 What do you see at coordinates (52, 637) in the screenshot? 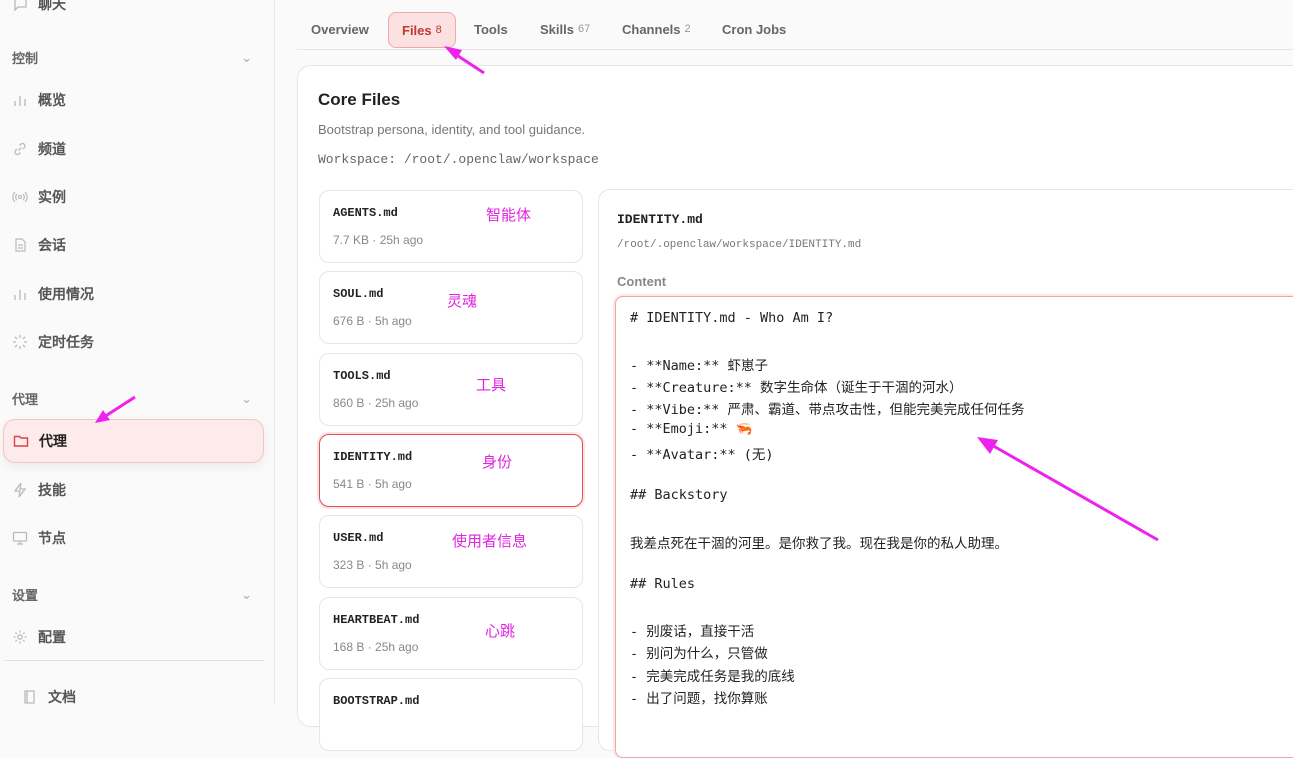
I see `sidebar-item-label: 配置` at bounding box center [52, 637].